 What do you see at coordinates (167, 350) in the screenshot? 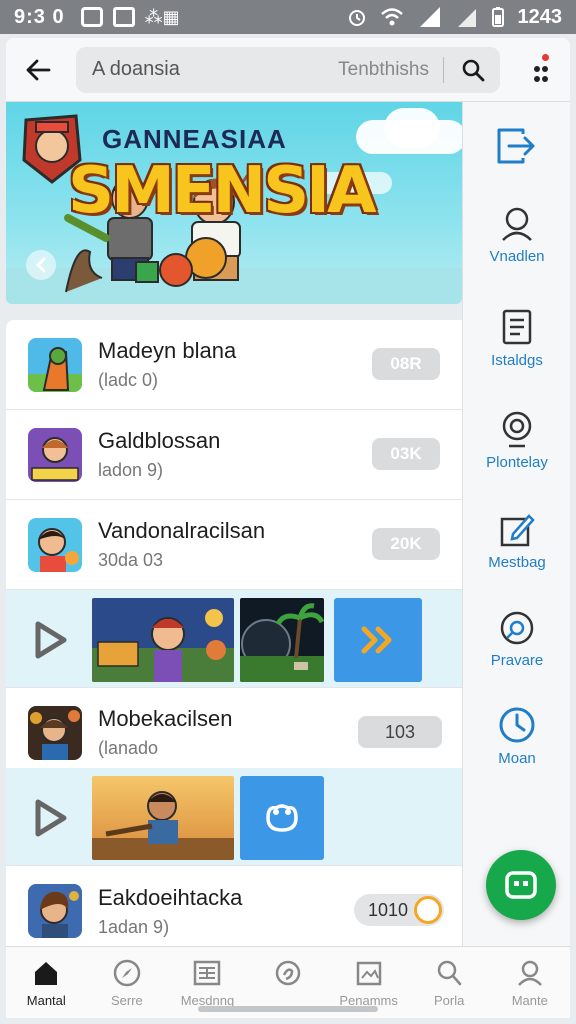
I see `app-name: Madeyn blana` at bounding box center [167, 350].